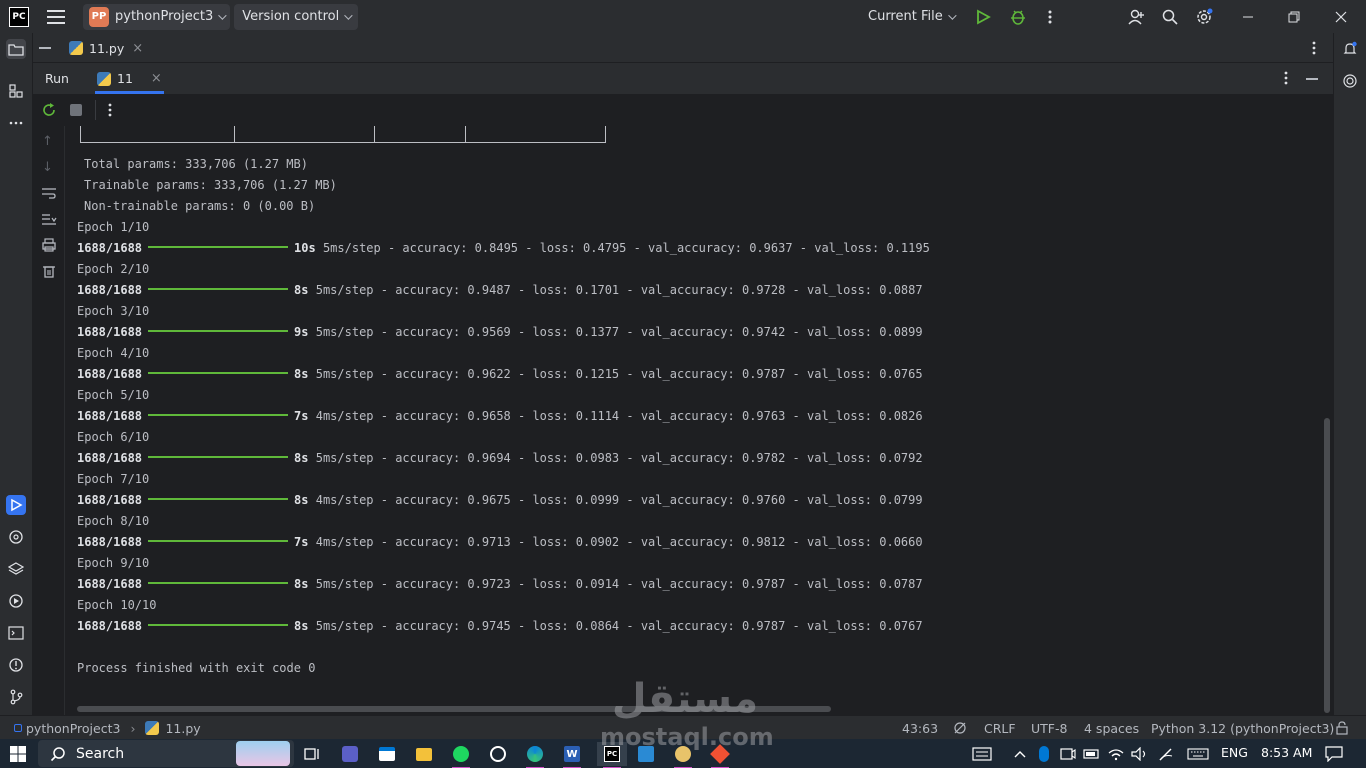 The width and height of the screenshot is (1366, 768). What do you see at coordinates (45, 48) in the screenshot?
I see `collapse-icon` at bounding box center [45, 48].